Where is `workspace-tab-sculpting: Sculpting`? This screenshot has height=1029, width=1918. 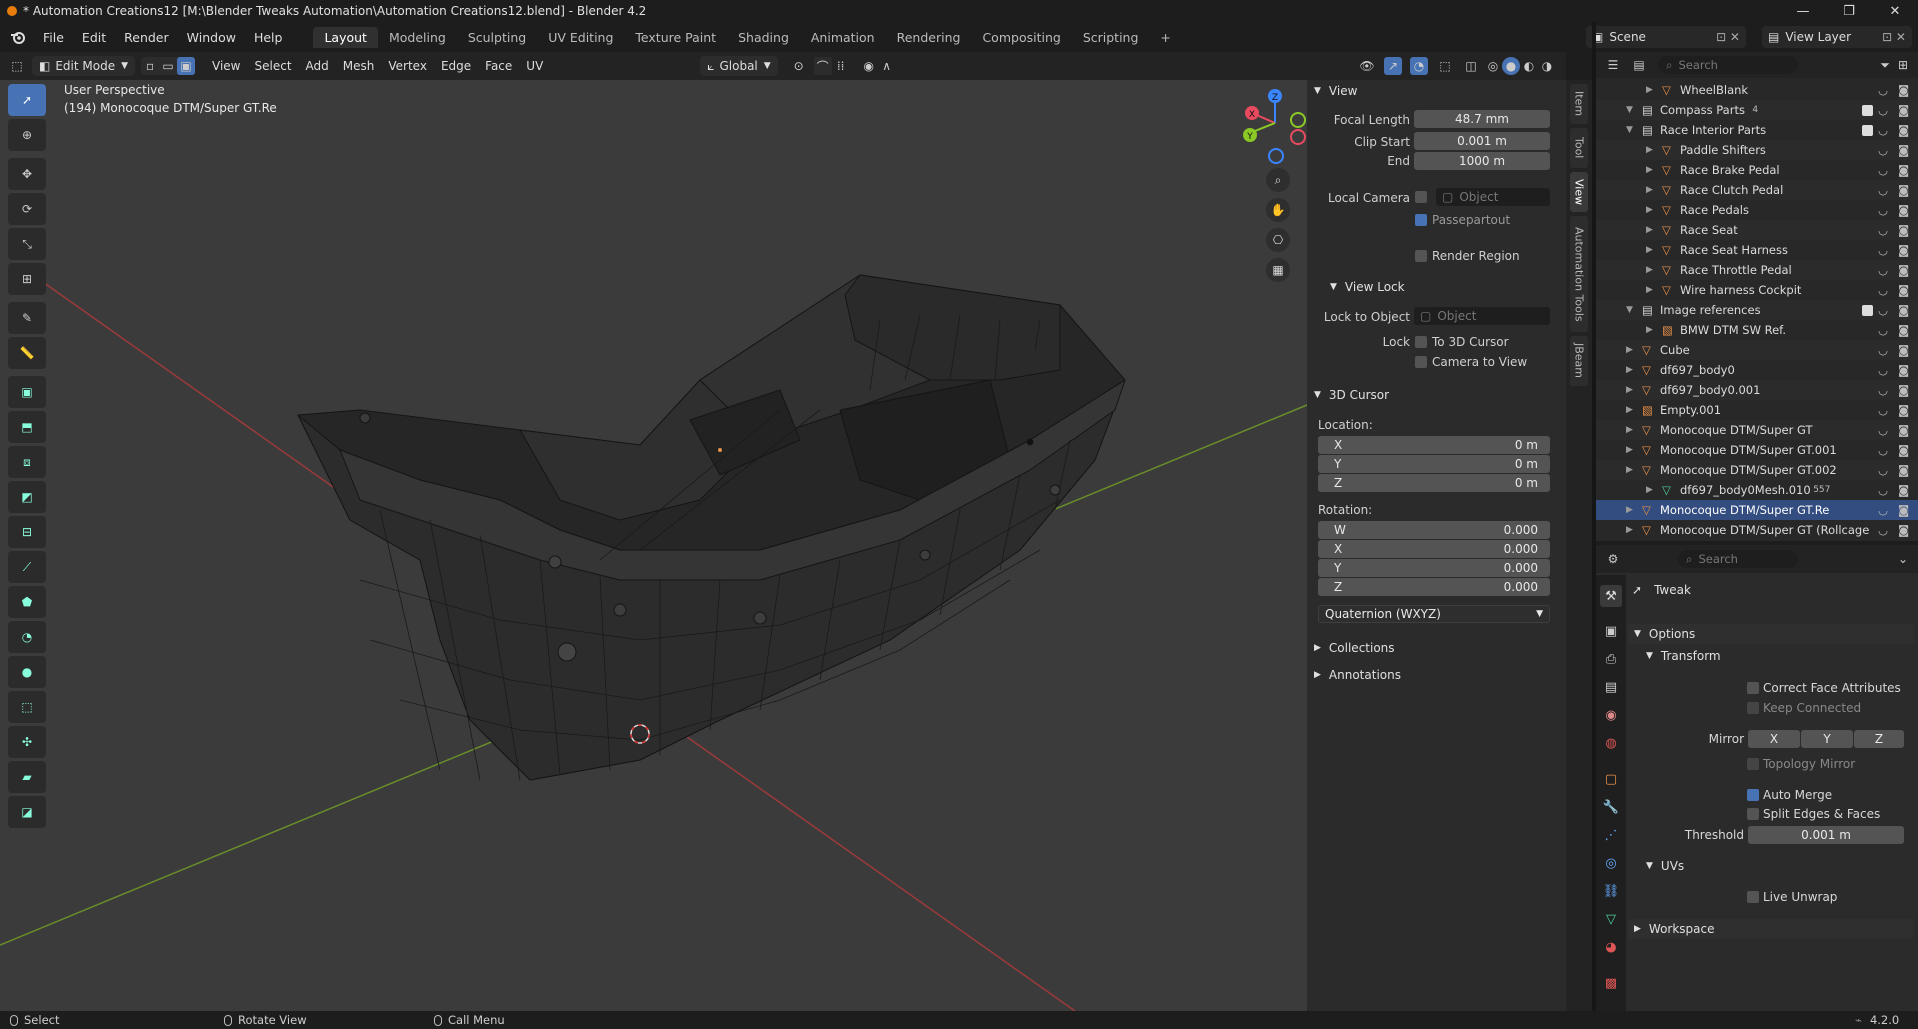
workspace-tab-sculpting: Sculpting is located at coordinates (497, 37).